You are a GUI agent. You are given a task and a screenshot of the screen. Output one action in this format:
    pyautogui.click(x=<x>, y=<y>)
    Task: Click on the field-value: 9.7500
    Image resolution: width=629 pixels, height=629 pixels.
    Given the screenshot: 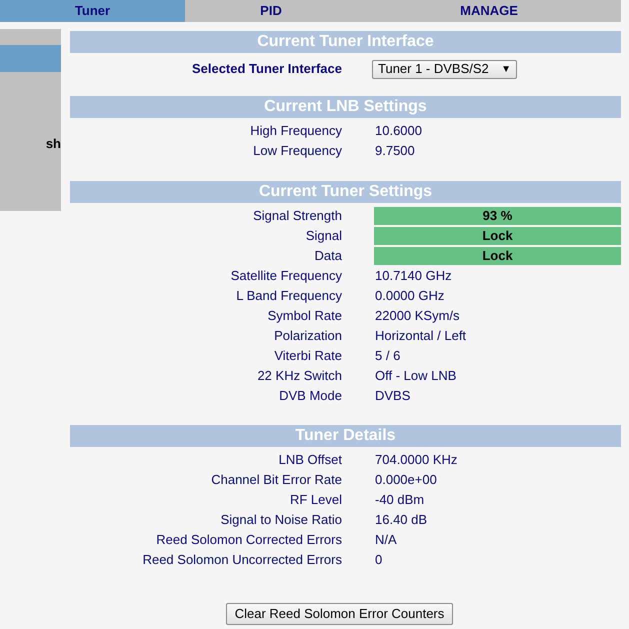 What is the action you would take?
    pyautogui.click(x=395, y=151)
    